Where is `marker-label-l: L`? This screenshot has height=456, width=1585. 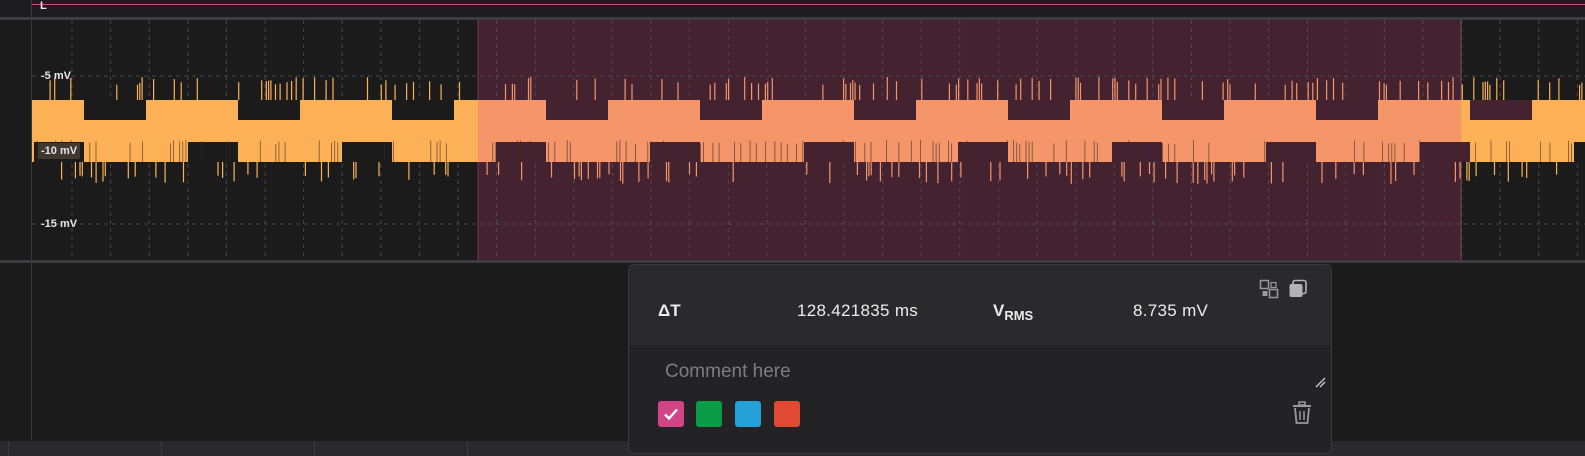 marker-label-l: L is located at coordinates (43, 6).